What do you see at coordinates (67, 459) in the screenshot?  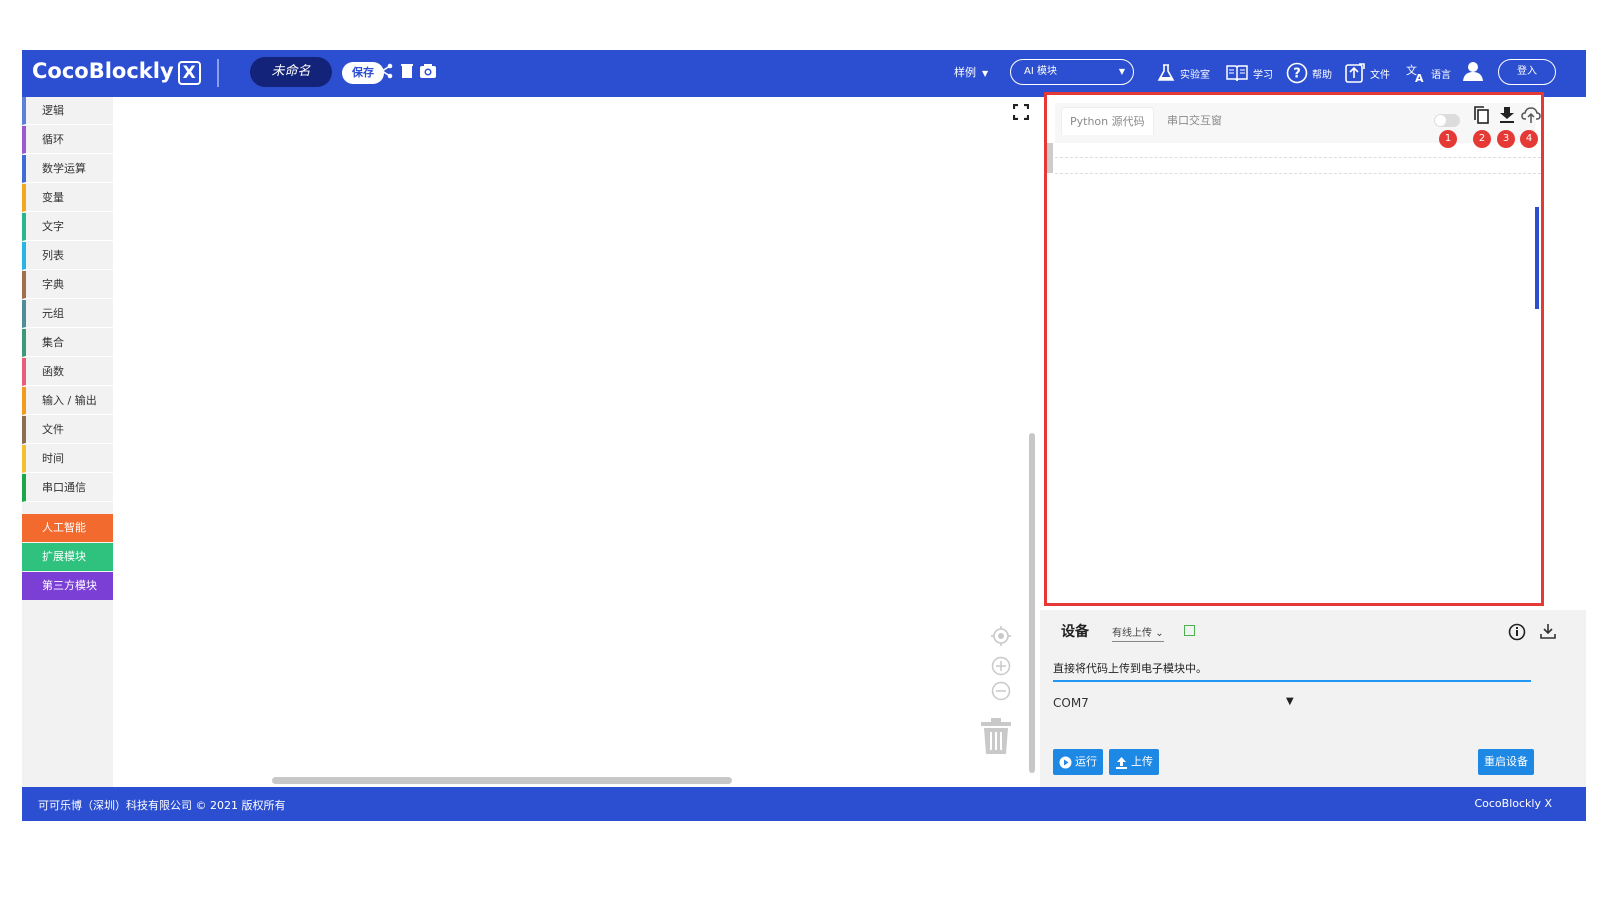 I see `category-time: 时间` at bounding box center [67, 459].